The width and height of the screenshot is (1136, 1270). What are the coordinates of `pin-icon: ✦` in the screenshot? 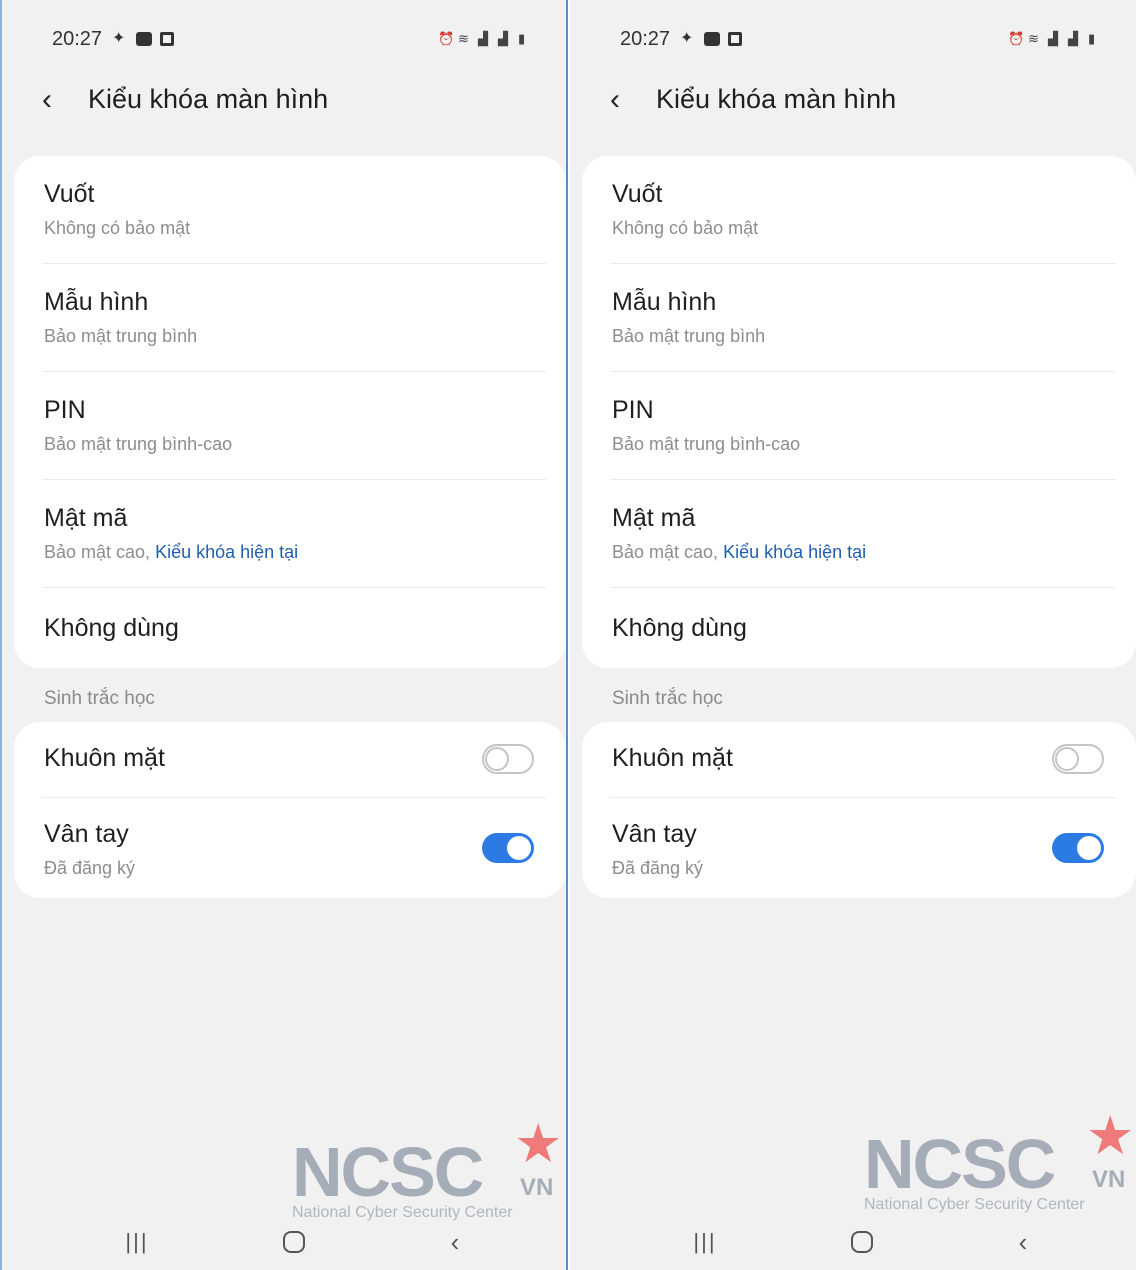 It's located at (119, 38).